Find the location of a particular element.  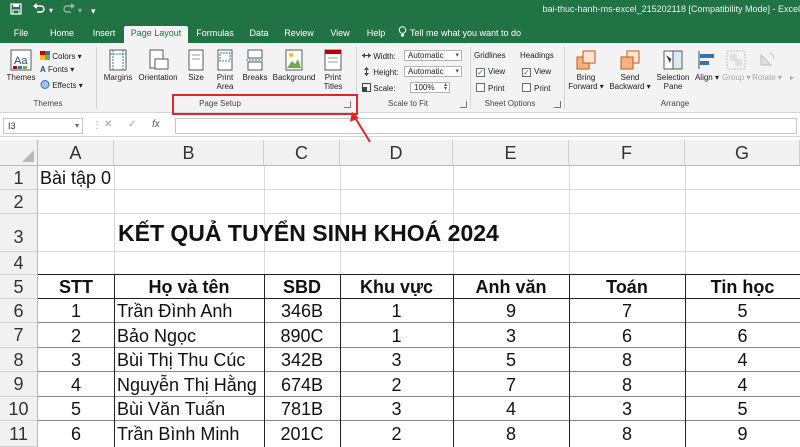

table-cell-stt: 5 is located at coordinates (76, 409).